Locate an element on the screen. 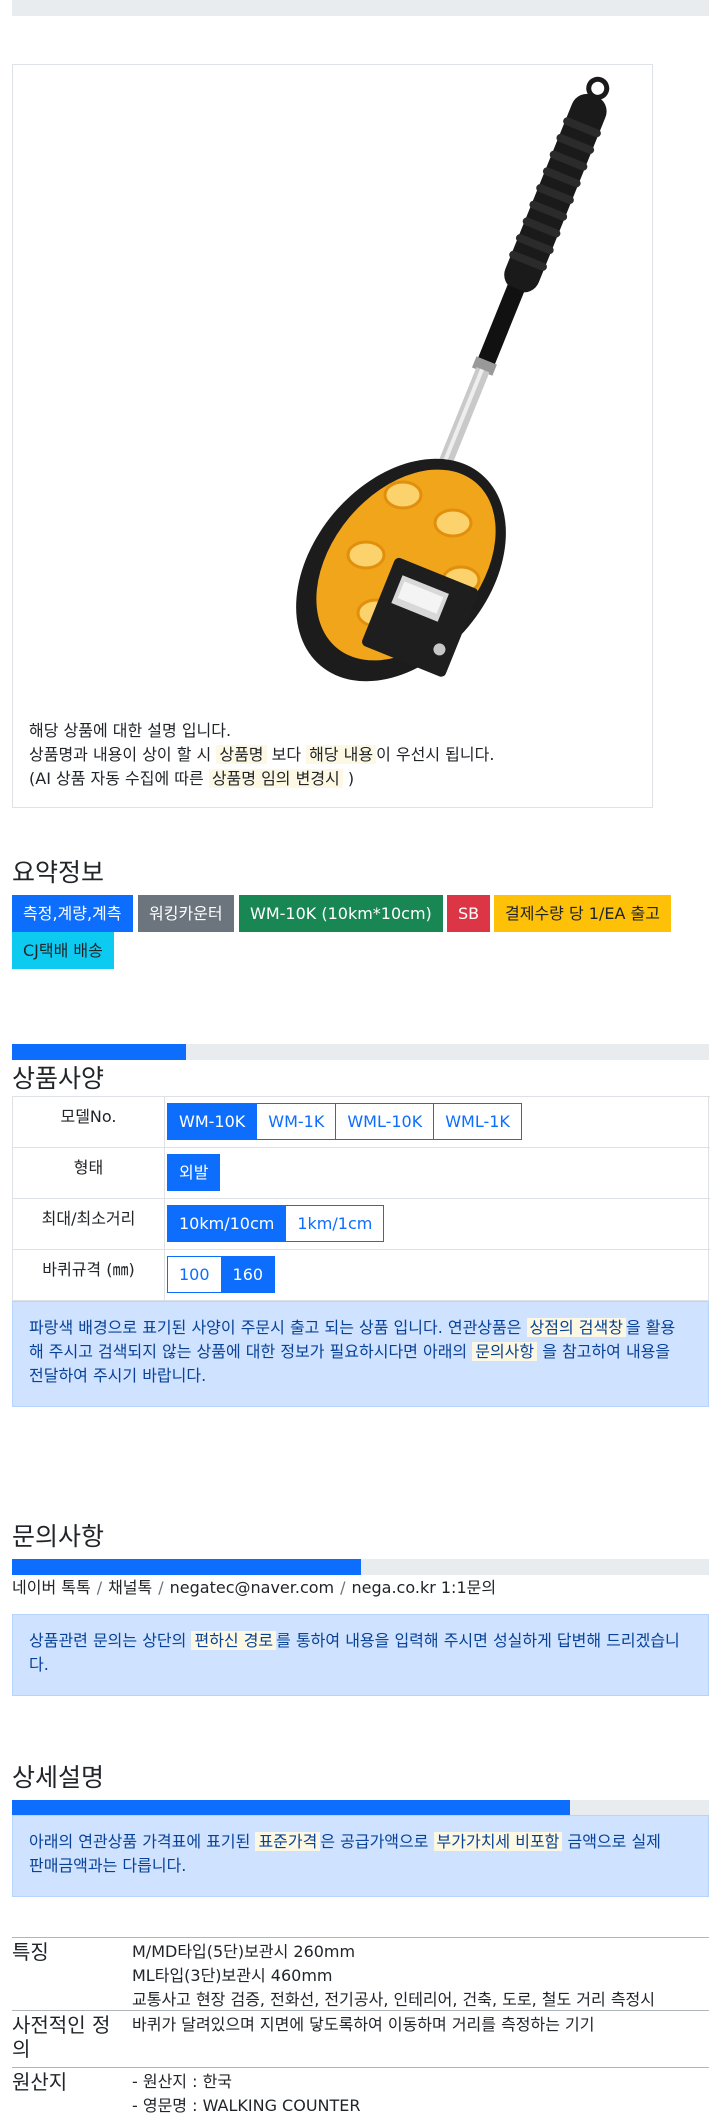 Image resolution: width=720 pixels, height=2116 pixels. highlight-product-name: 상품명 is located at coordinates (241, 754).